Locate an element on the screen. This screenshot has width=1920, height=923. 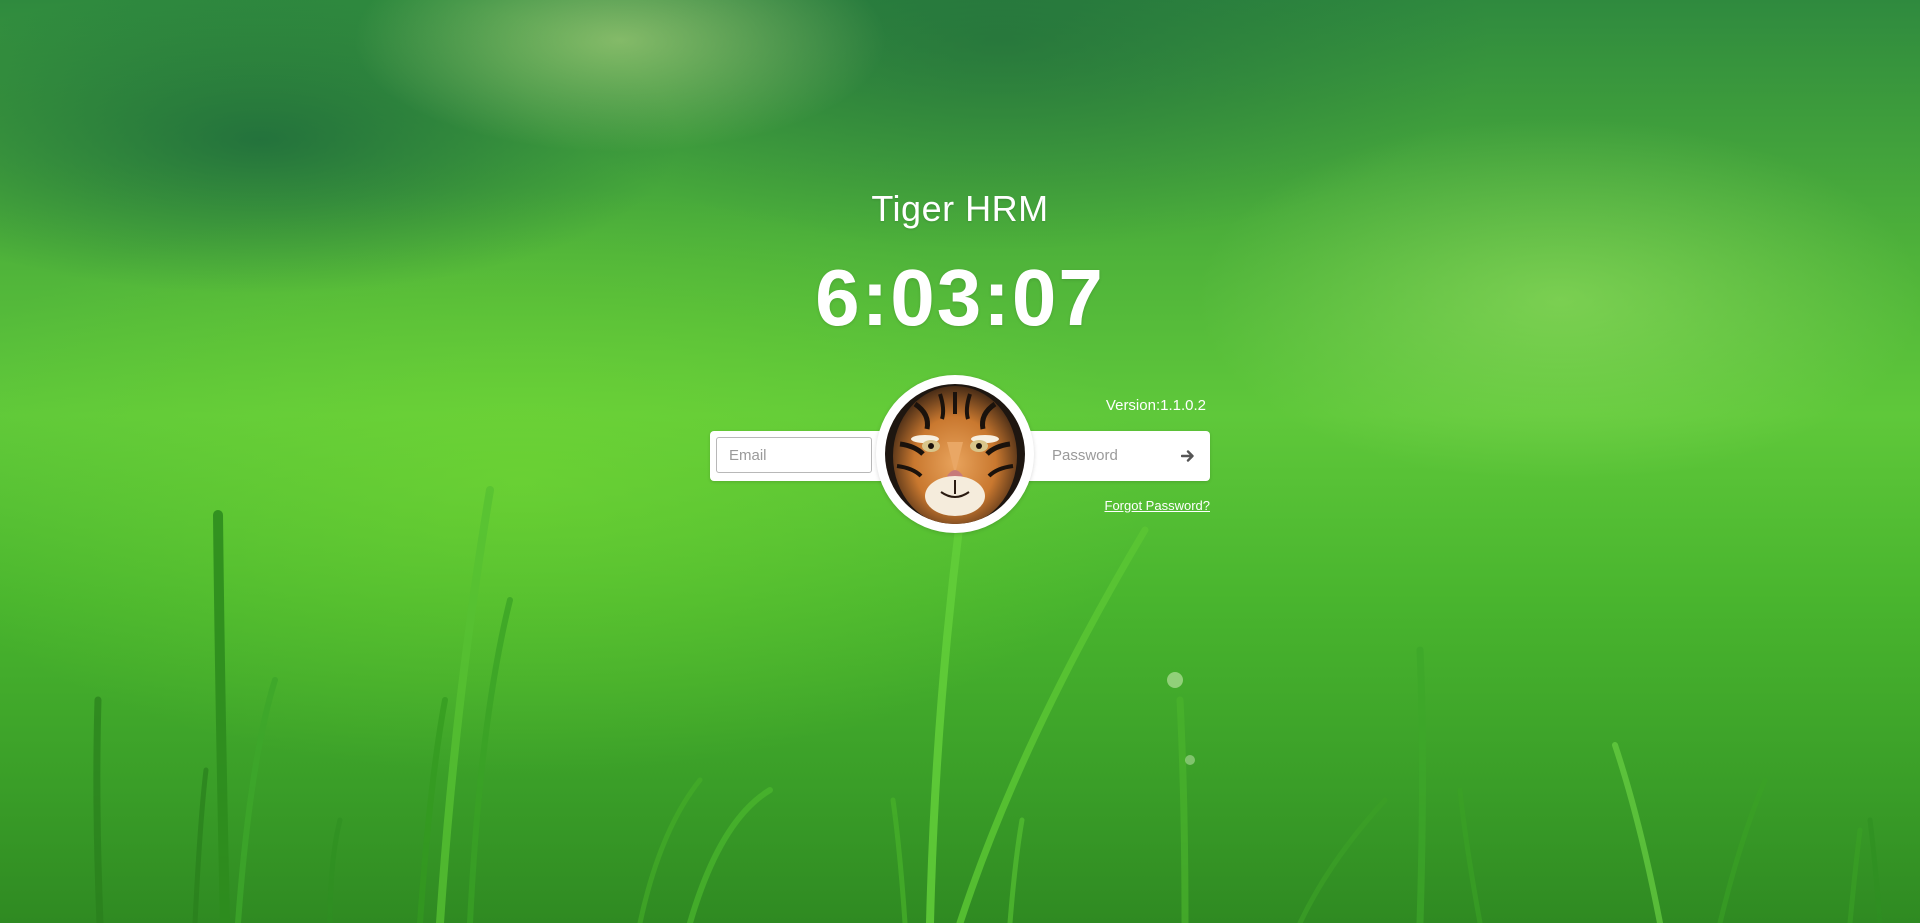
version-label: Version:1.1.0.2 is located at coordinates (1155, 405).